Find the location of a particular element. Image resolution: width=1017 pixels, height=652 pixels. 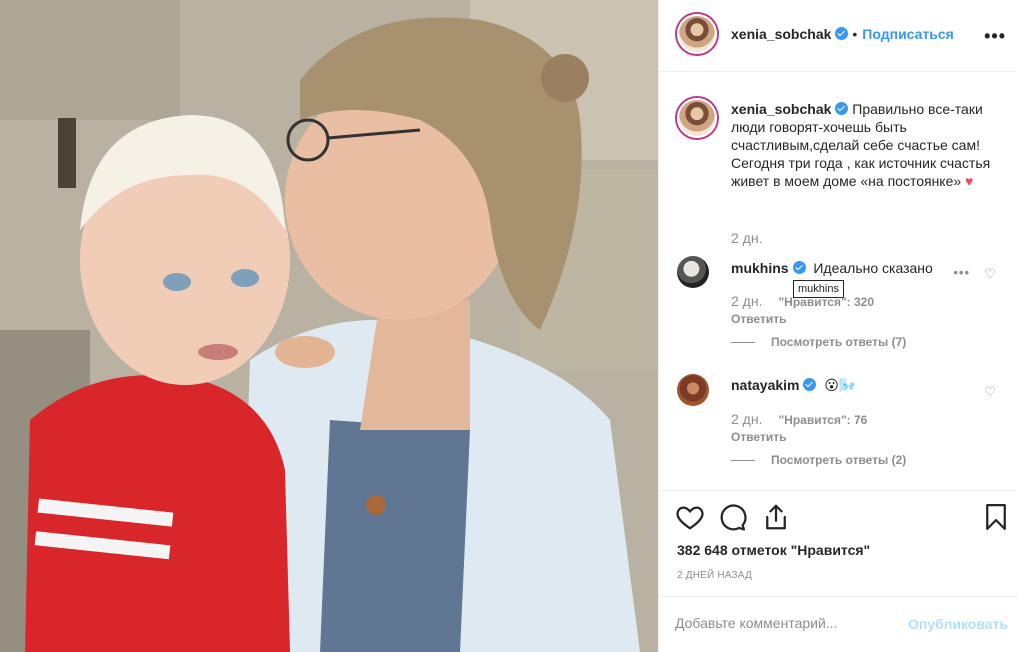

post-date: 2 ДНЕЙ НАЗАД is located at coordinates (714, 575).